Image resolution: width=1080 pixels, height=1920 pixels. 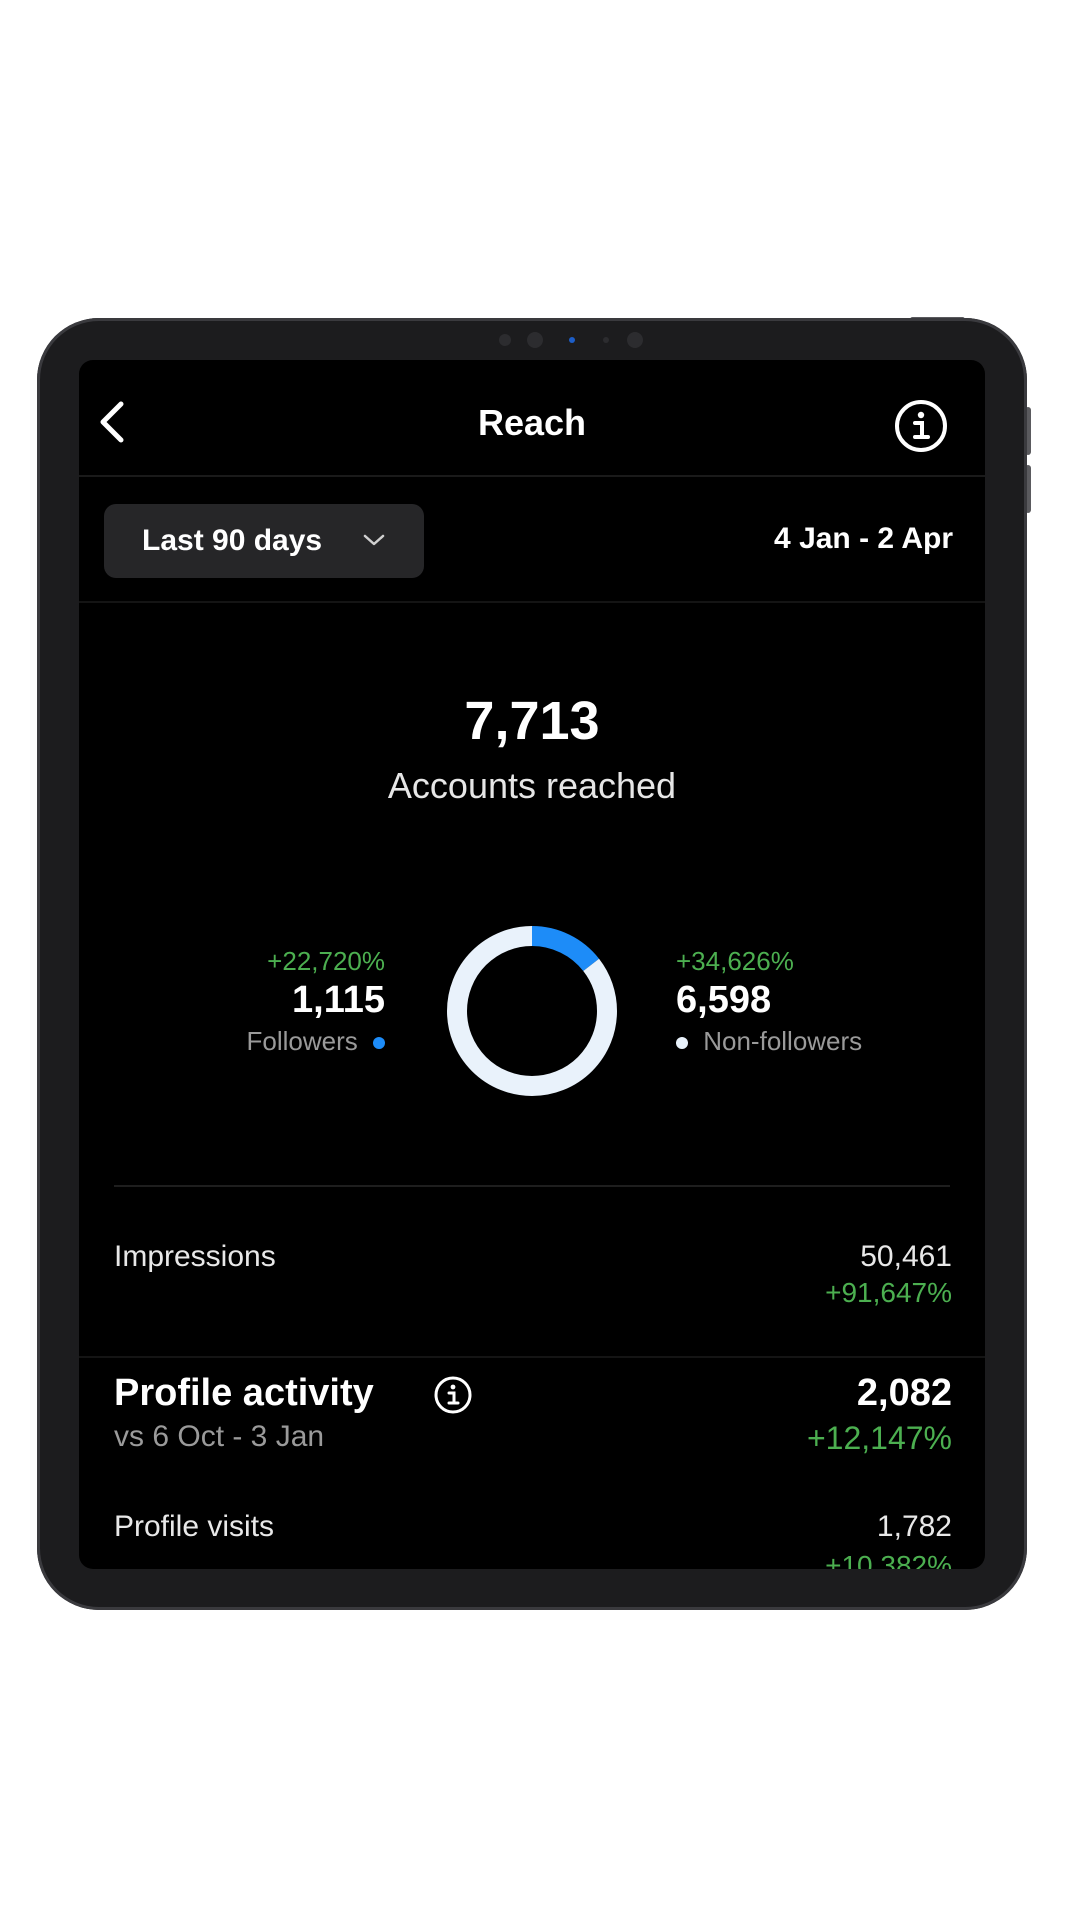 What do you see at coordinates (914, 1526) in the screenshot?
I see `profile-visits-value: 1,782` at bounding box center [914, 1526].